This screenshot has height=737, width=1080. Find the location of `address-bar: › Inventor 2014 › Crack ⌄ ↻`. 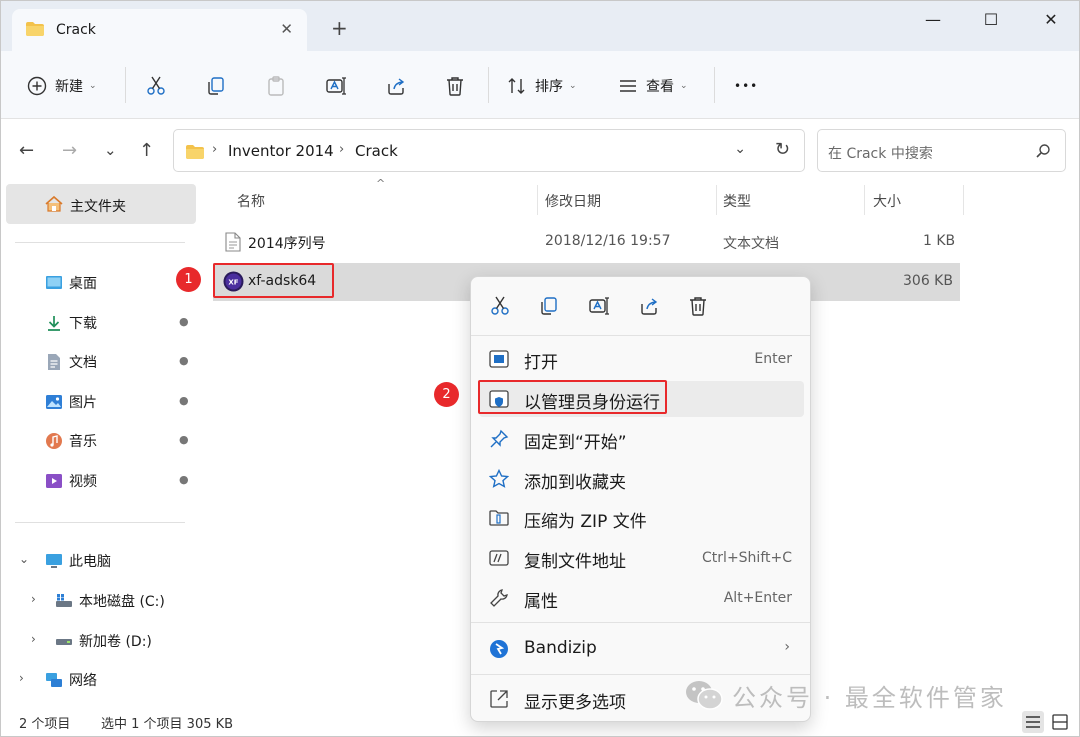

address-bar: › Inventor 2014 › Crack ⌄ ↻ is located at coordinates (489, 150).